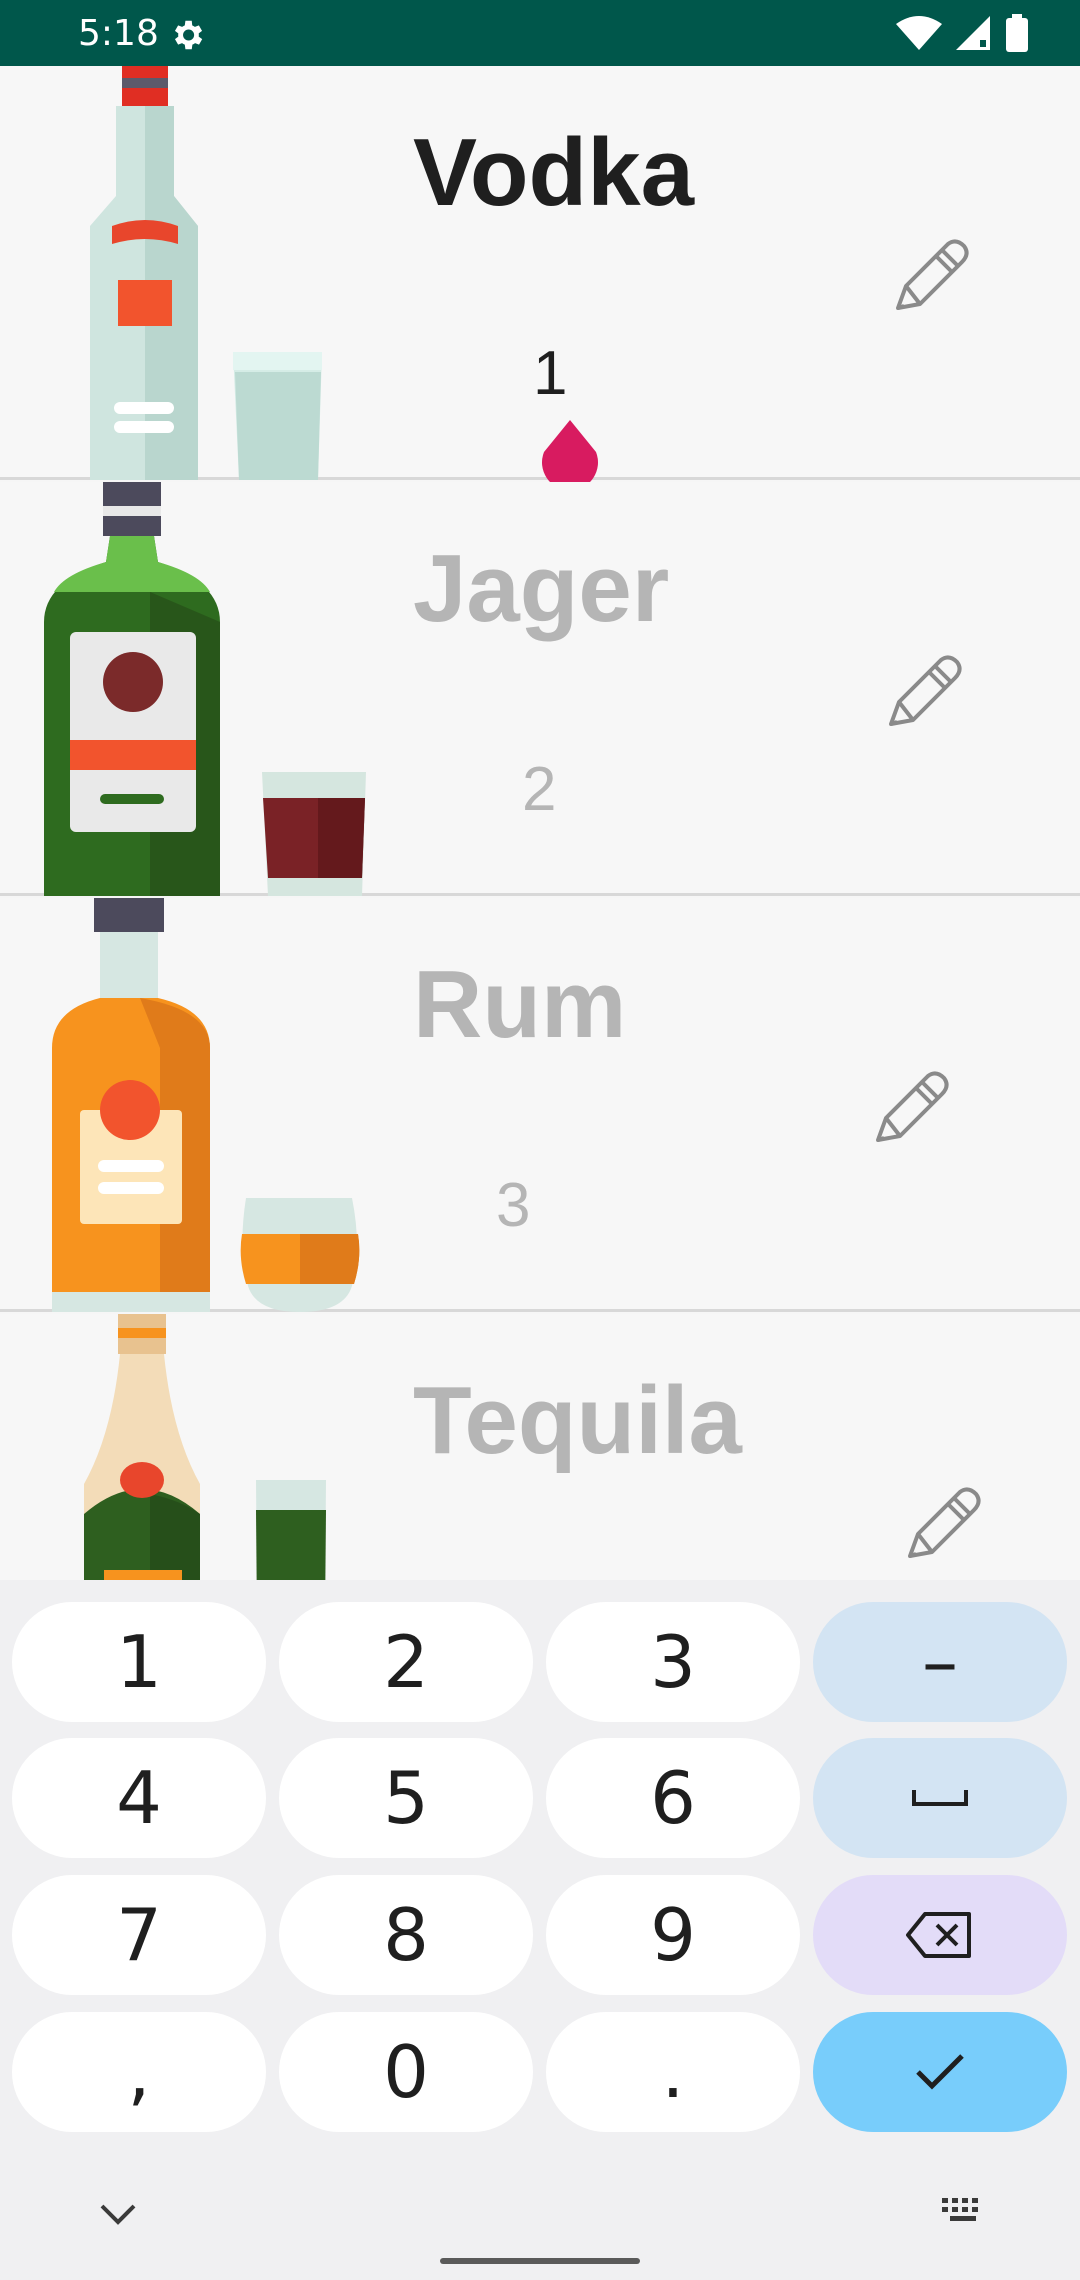  Describe the element at coordinates (406, 1798) in the screenshot. I see `key-5: 5` at that location.